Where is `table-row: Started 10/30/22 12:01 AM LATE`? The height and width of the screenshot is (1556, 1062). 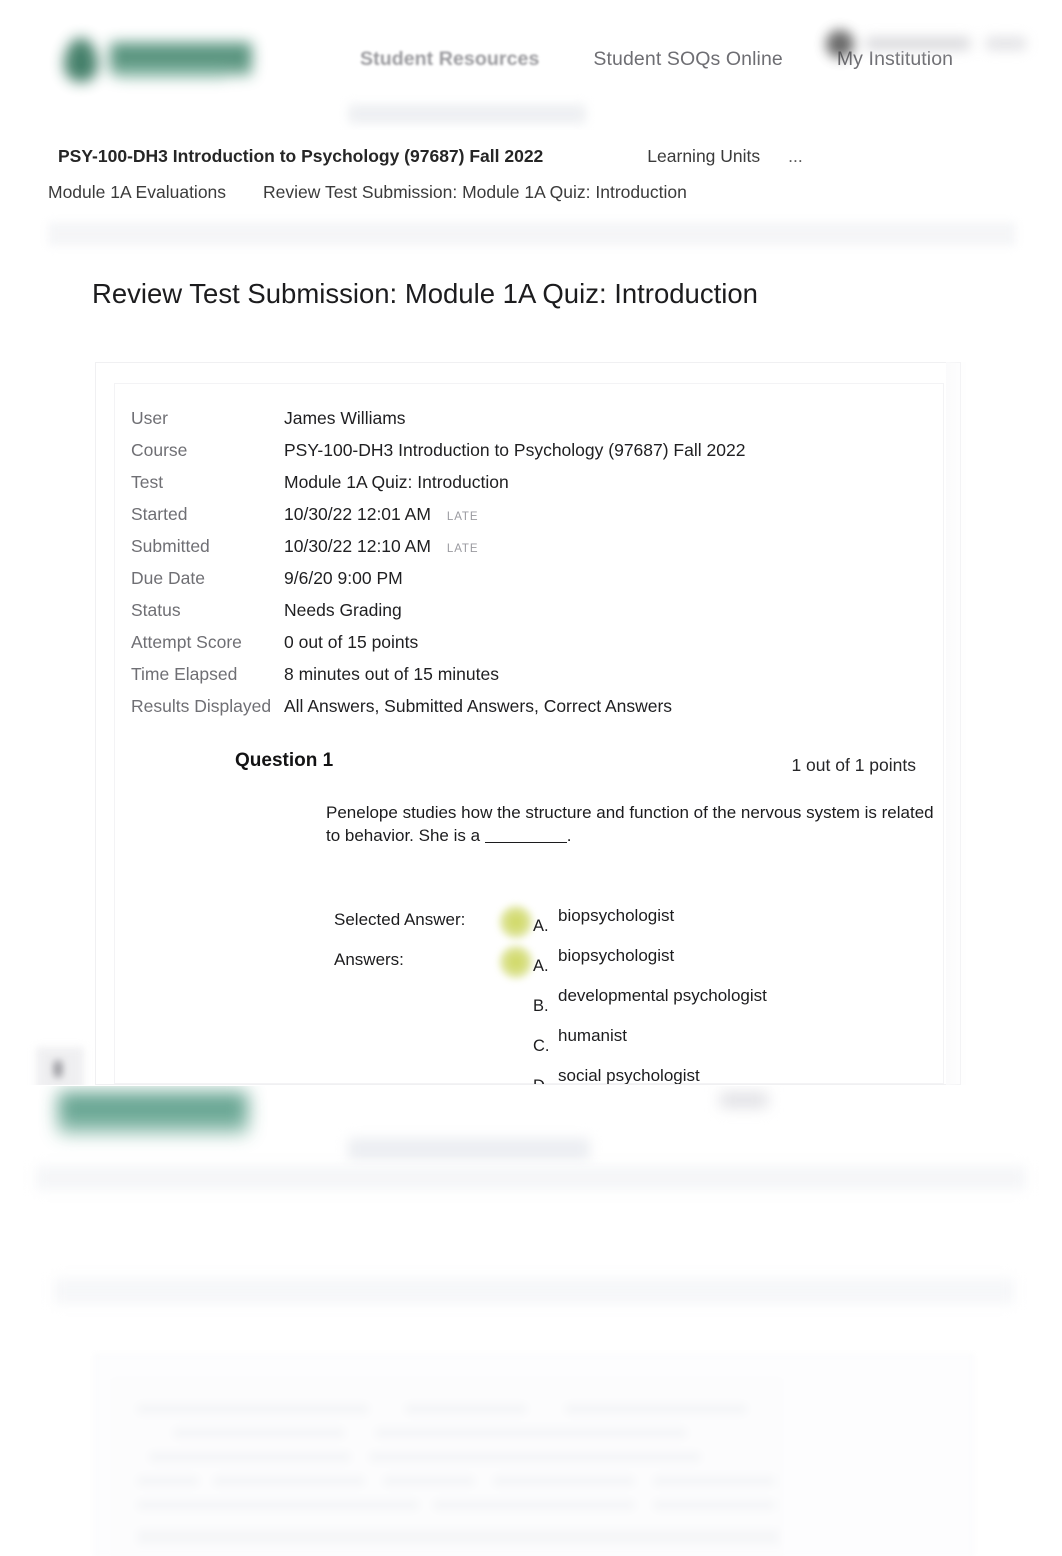
table-row: Started 10/30/22 12:01 AM LATE is located at coordinates (481, 520).